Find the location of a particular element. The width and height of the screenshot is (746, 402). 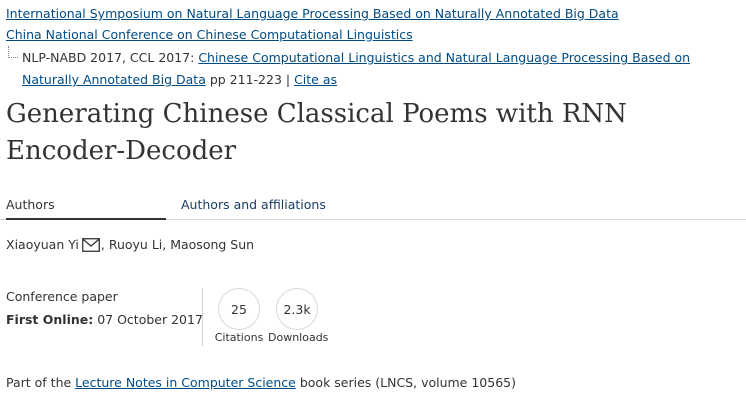

first-online: First Online: 07 October 2017 is located at coordinates (104, 320).